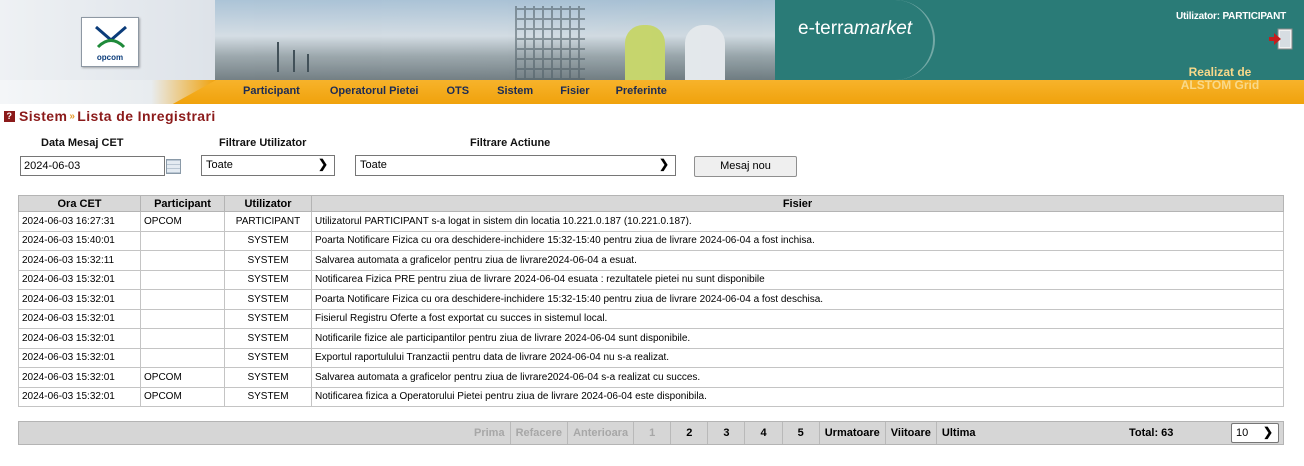 This screenshot has height=466, width=1304. I want to click on pager-page-4: 4, so click(764, 433).